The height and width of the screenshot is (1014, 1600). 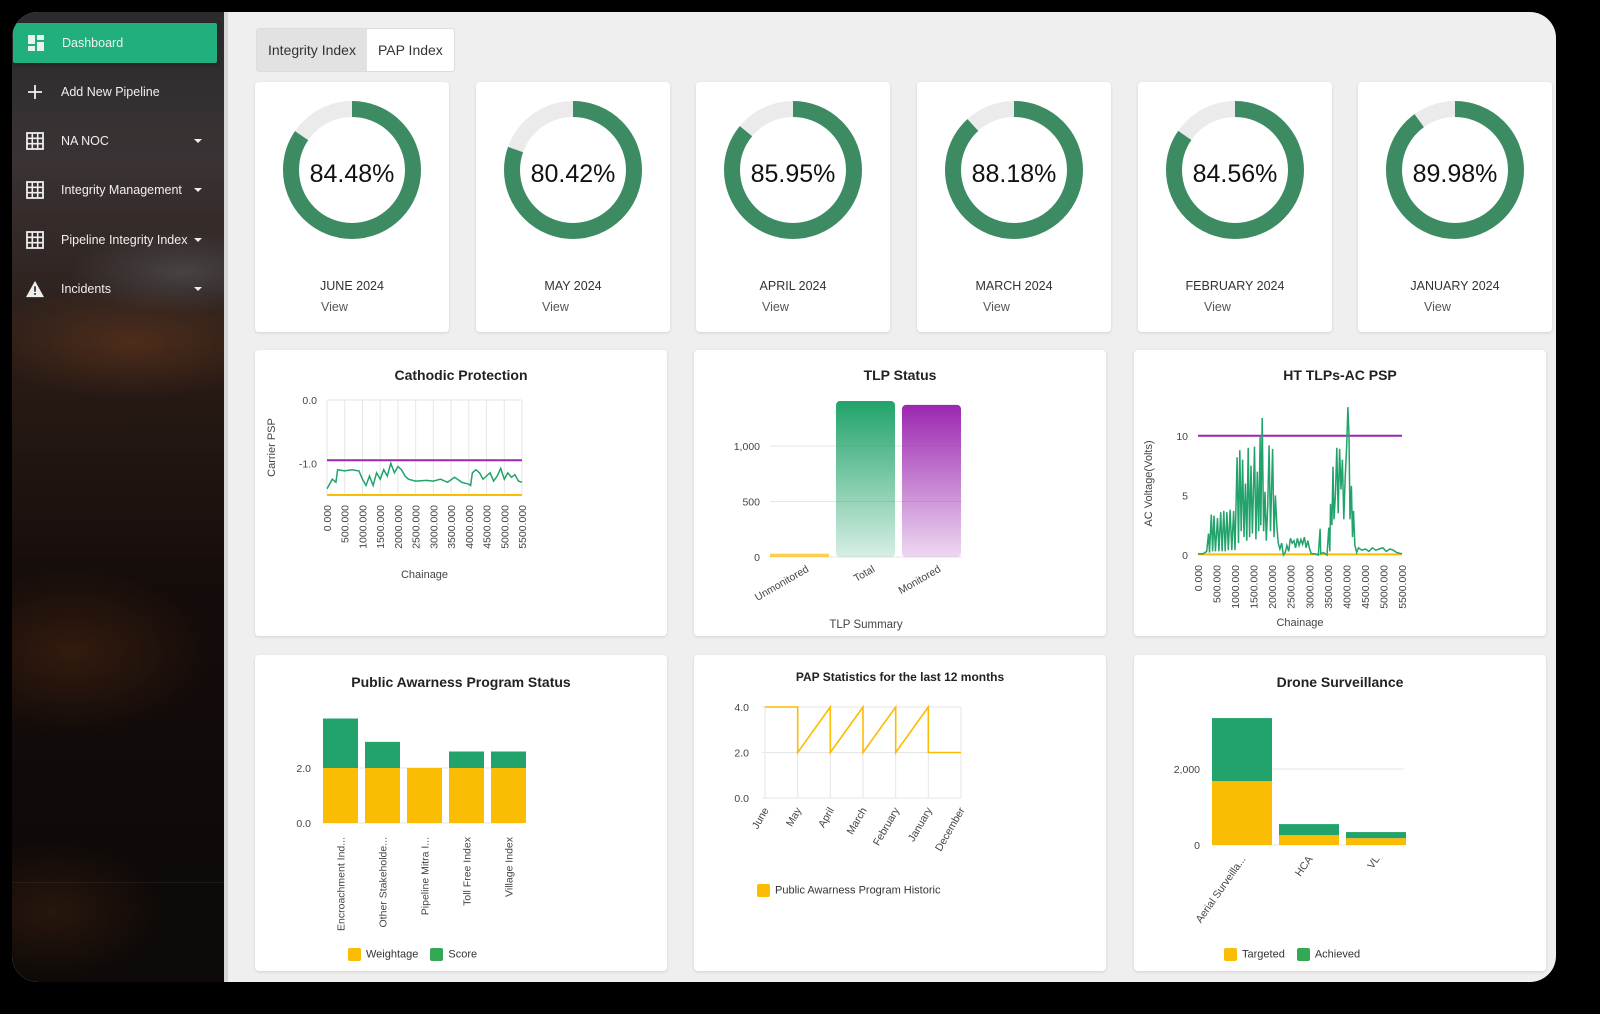 What do you see at coordinates (121, 190) in the screenshot?
I see `sidebar-item-label: Integrity Management` at bounding box center [121, 190].